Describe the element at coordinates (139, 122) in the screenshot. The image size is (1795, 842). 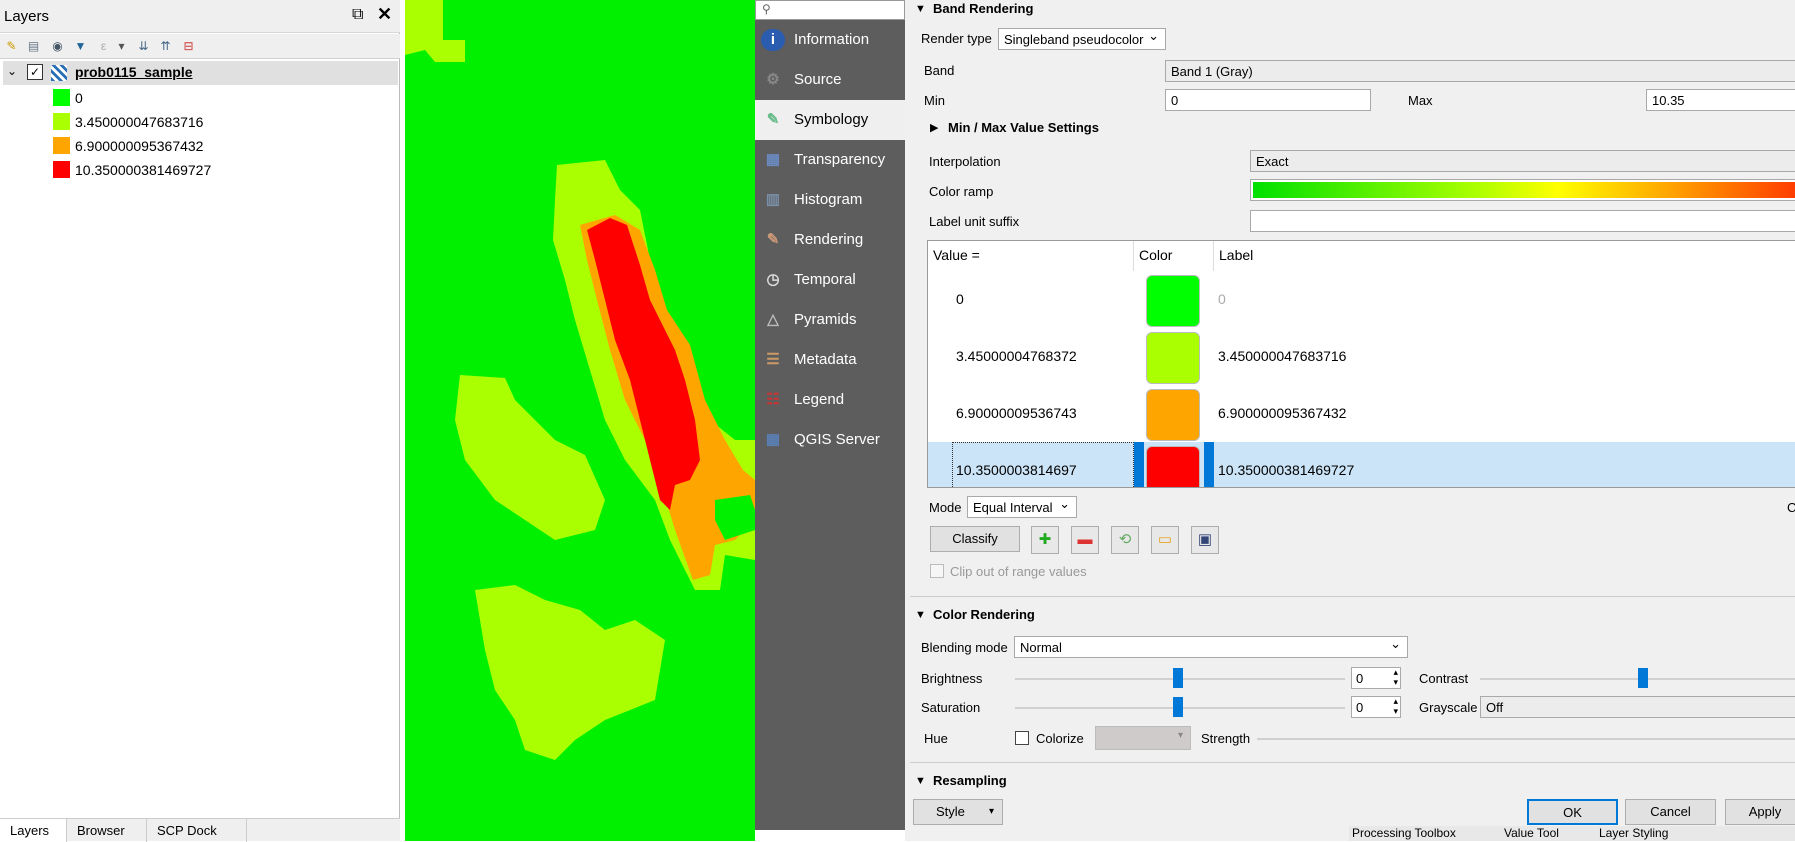
I see `legend-label: 3.450000047683716` at that location.